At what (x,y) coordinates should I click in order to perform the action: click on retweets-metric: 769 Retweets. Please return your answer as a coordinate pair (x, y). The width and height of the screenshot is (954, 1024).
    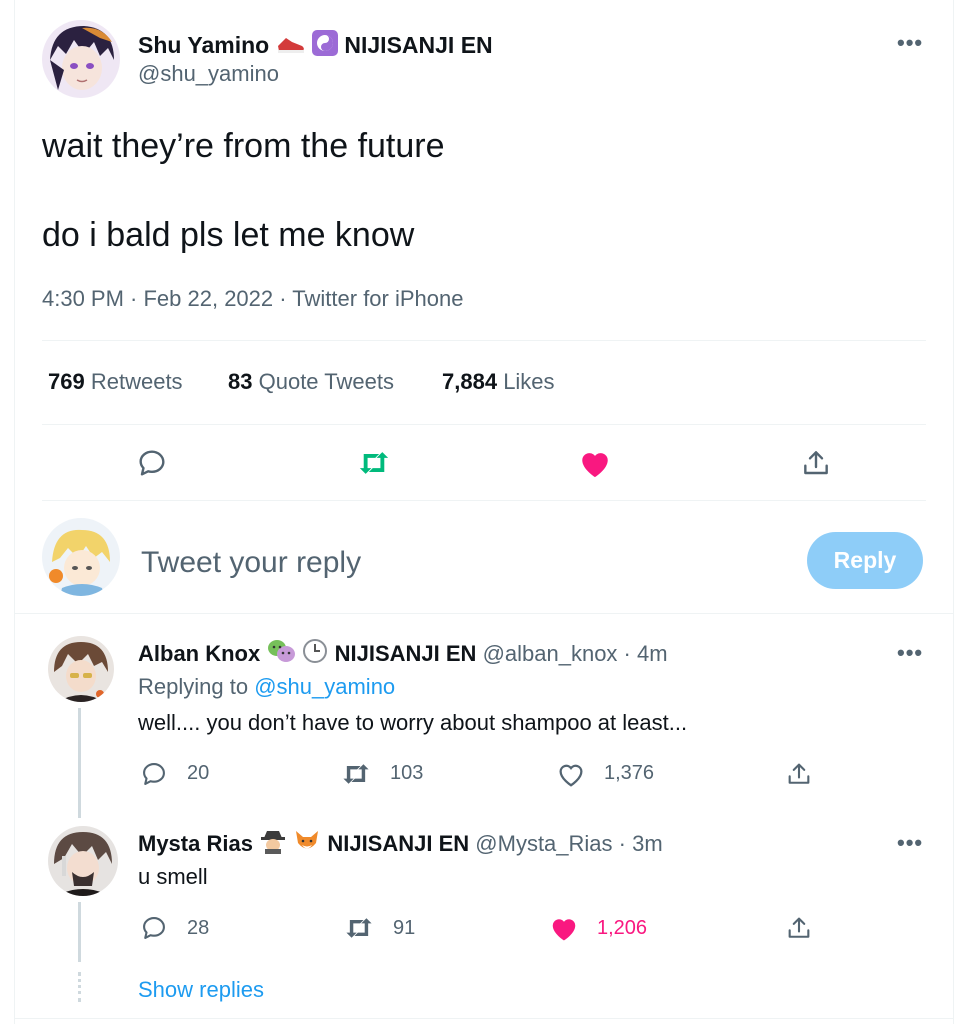
    Looking at the image, I should click on (115, 382).